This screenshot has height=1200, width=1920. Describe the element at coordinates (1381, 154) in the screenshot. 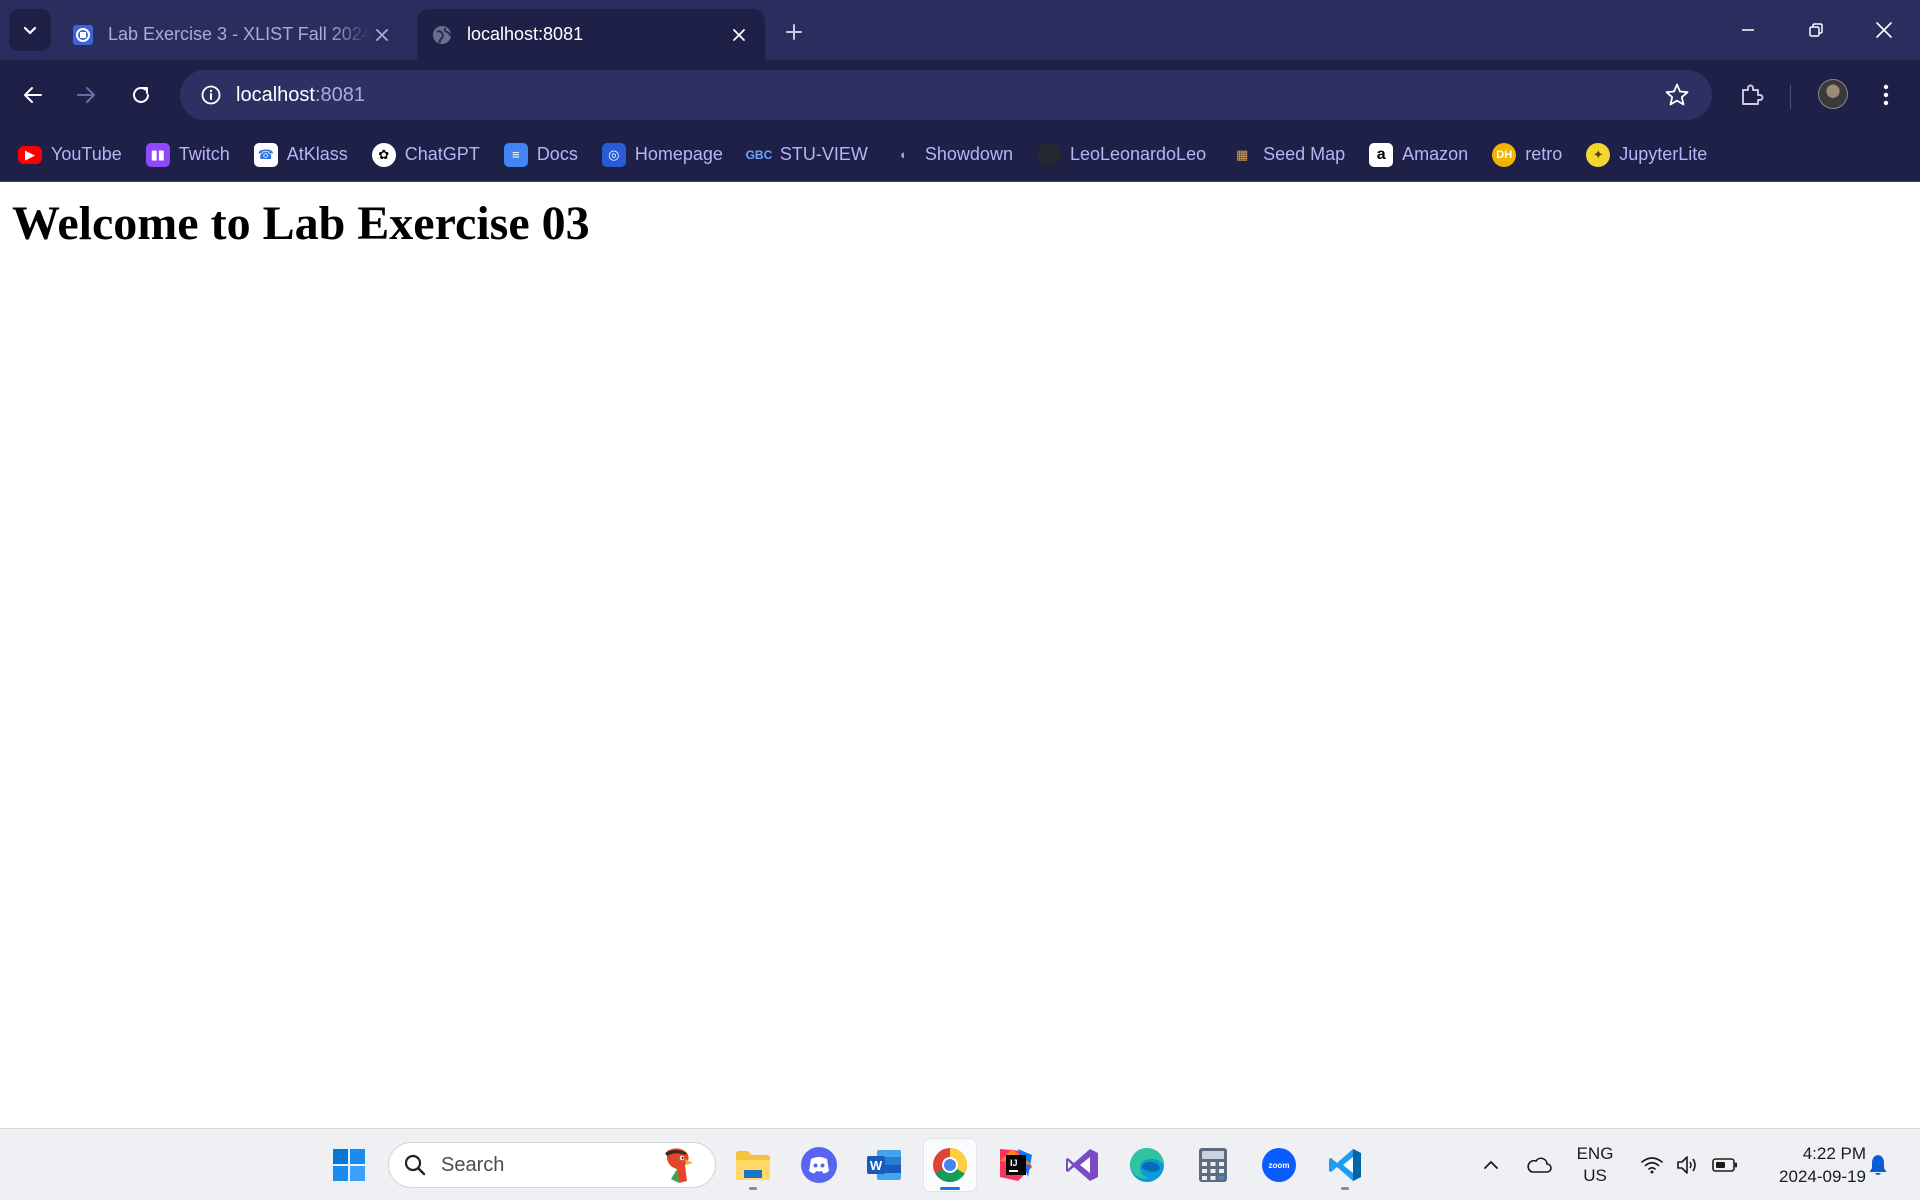

I see `amazon-icon: a` at that location.